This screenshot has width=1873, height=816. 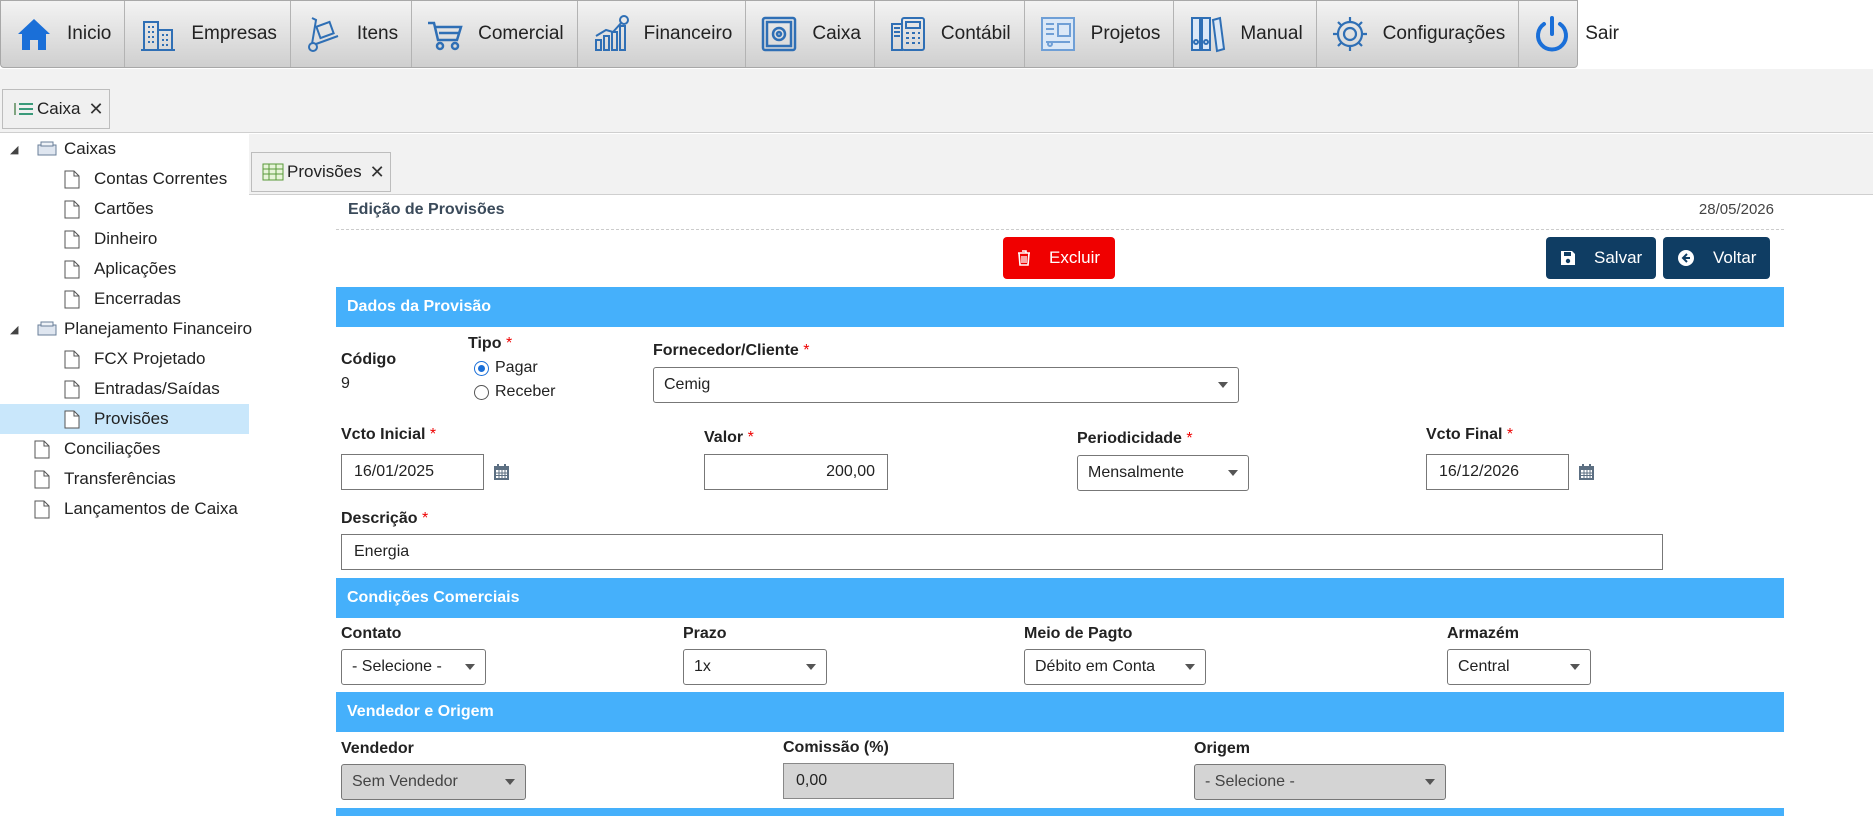 I want to click on vcto-inicial-label: Vcto Inicial *, so click(x=389, y=434).